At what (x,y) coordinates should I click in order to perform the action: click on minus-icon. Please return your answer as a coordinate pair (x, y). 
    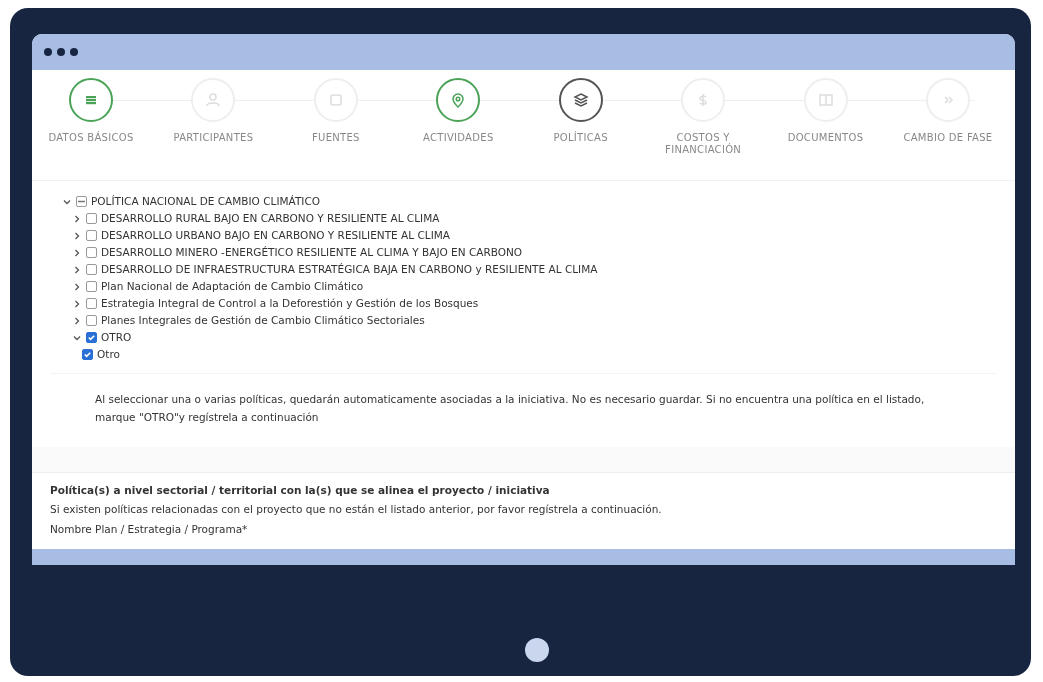
    Looking at the image, I should click on (81, 201).